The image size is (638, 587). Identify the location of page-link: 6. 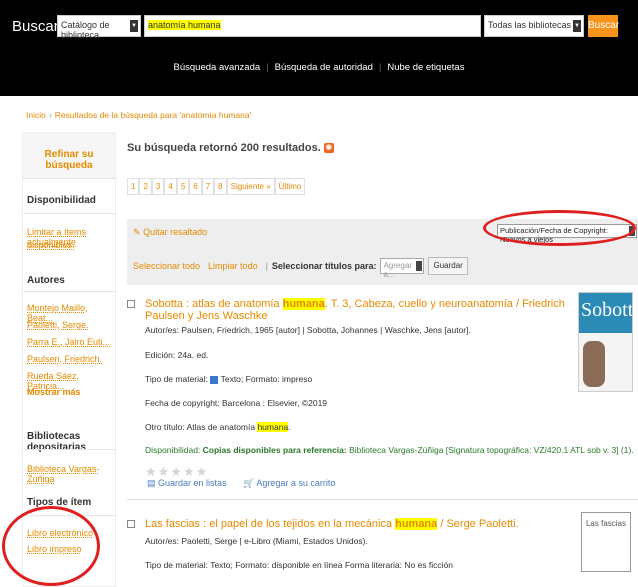
(195, 186).